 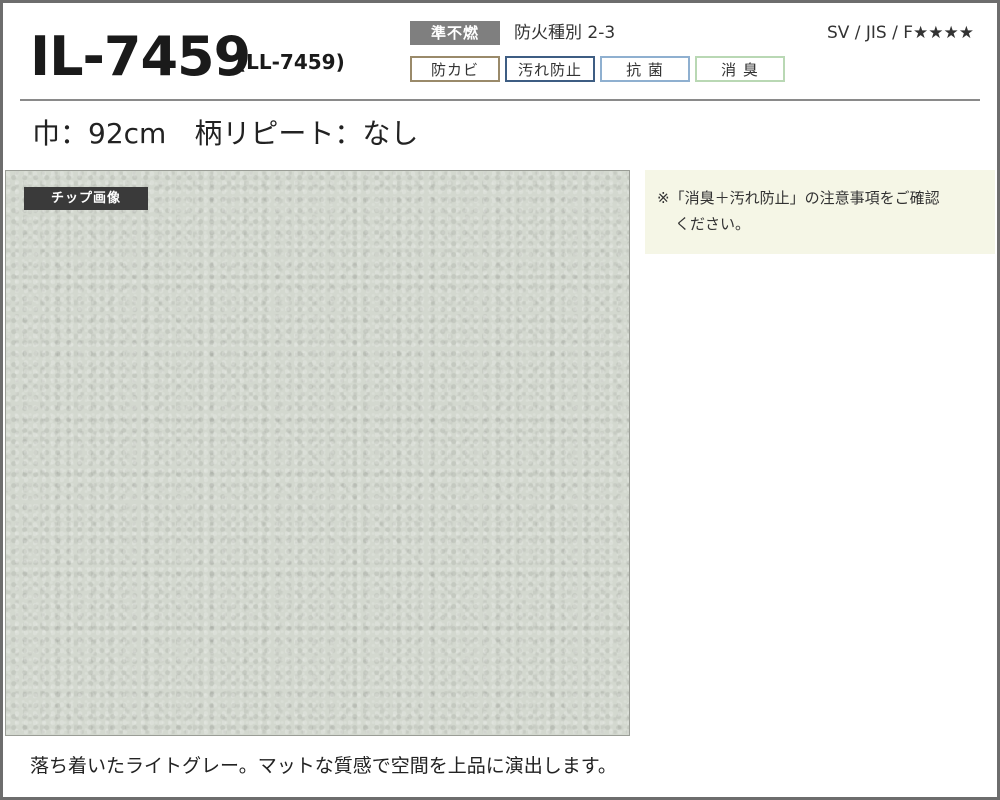 I want to click on header-divider, so click(x=500, y=100).